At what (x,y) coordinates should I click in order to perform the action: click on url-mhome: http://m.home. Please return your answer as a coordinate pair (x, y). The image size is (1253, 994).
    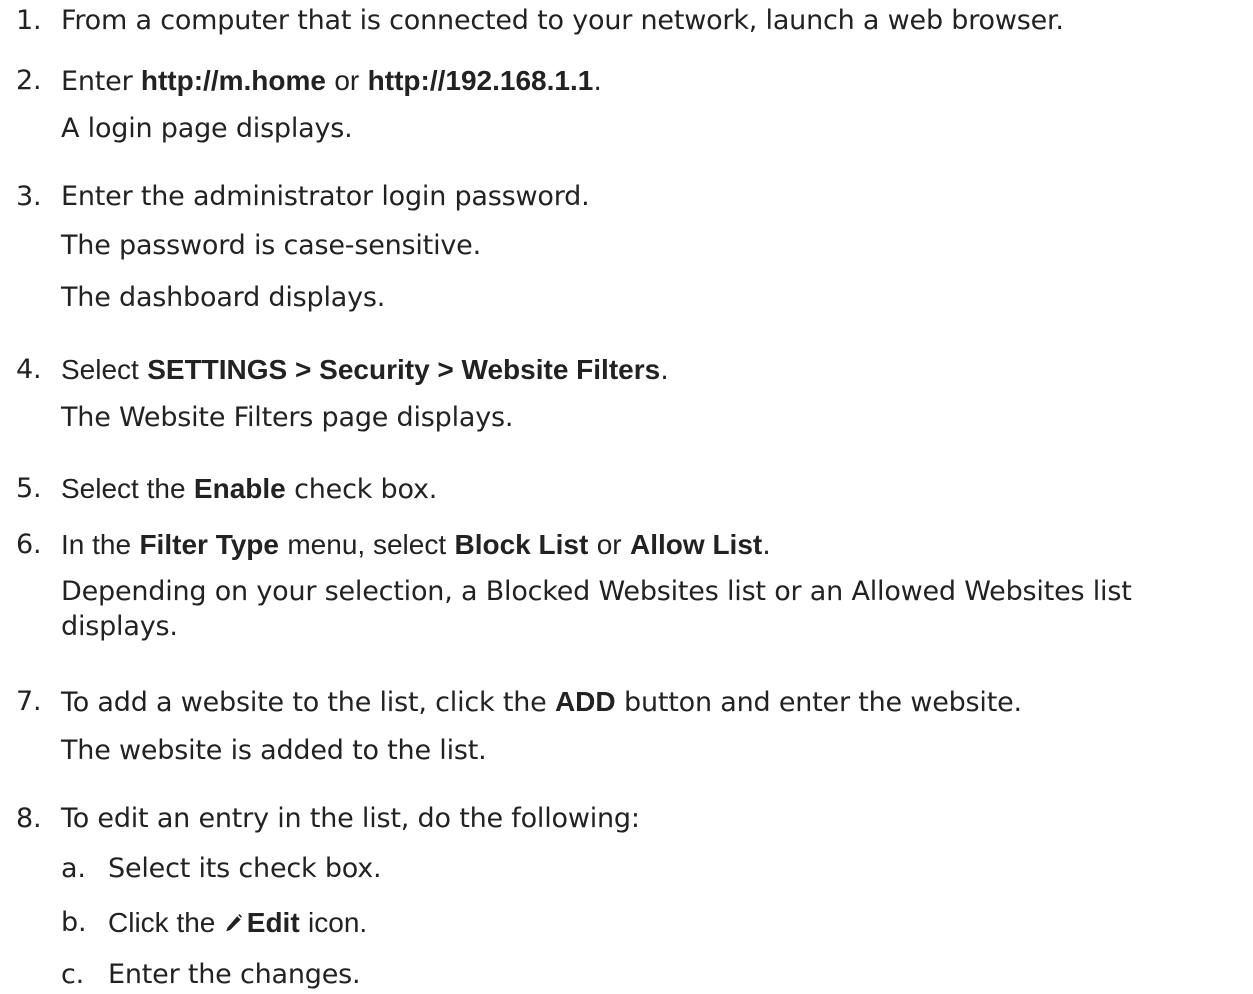
    Looking at the image, I should click on (233, 80).